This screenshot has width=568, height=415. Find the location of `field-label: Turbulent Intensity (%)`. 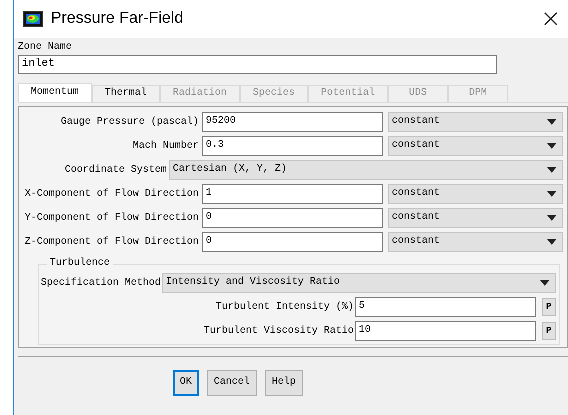

field-label: Turbulent Intensity (%) is located at coordinates (285, 307).